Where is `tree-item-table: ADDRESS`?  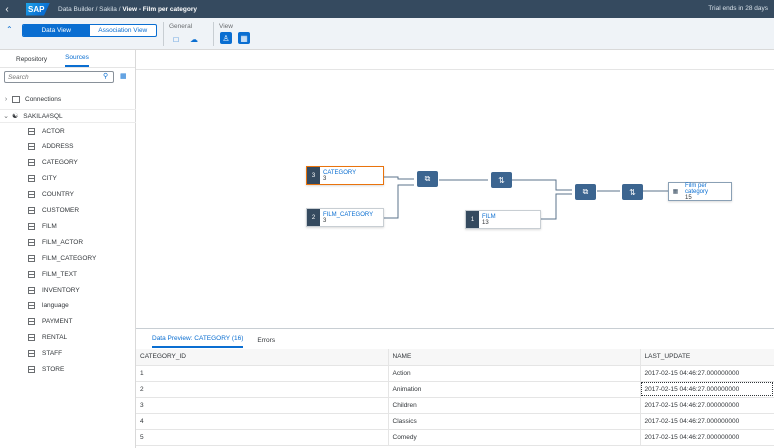
tree-item-table: ADDRESS is located at coordinates (68, 147).